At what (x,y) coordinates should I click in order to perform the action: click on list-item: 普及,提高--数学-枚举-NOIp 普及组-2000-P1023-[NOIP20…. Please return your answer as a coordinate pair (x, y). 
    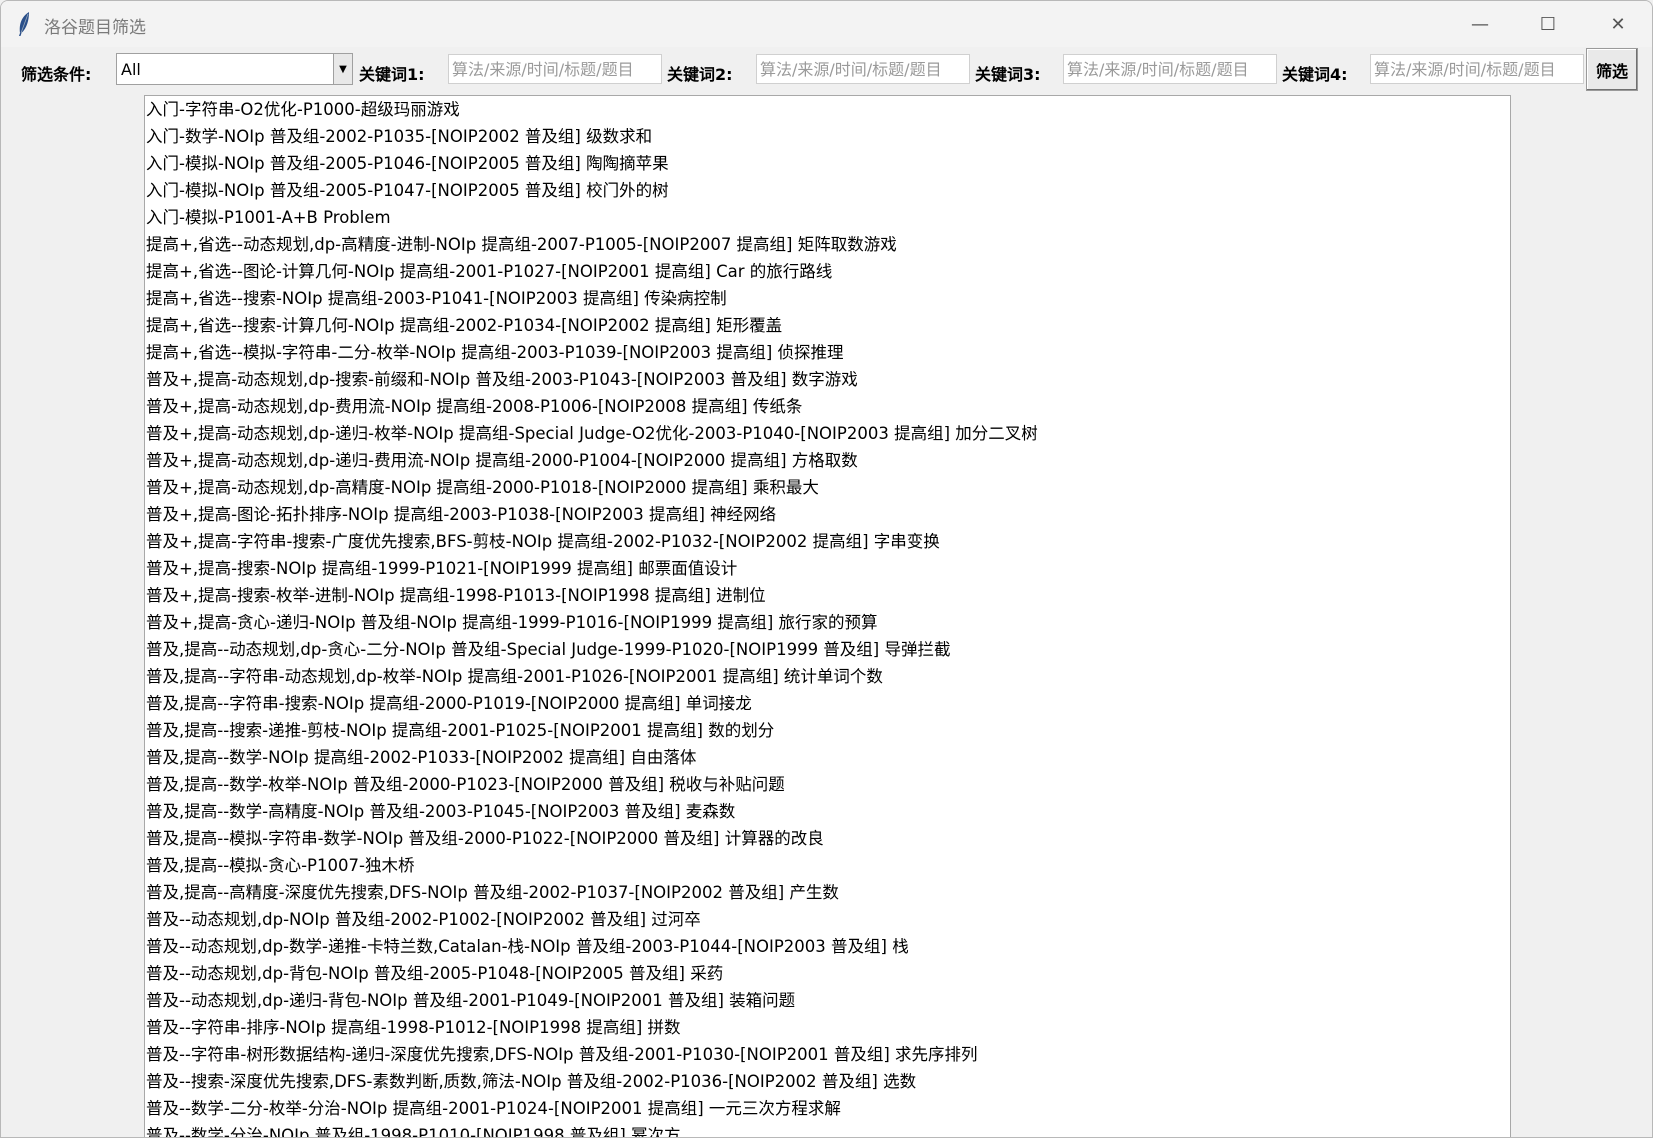
    Looking at the image, I should click on (827, 784).